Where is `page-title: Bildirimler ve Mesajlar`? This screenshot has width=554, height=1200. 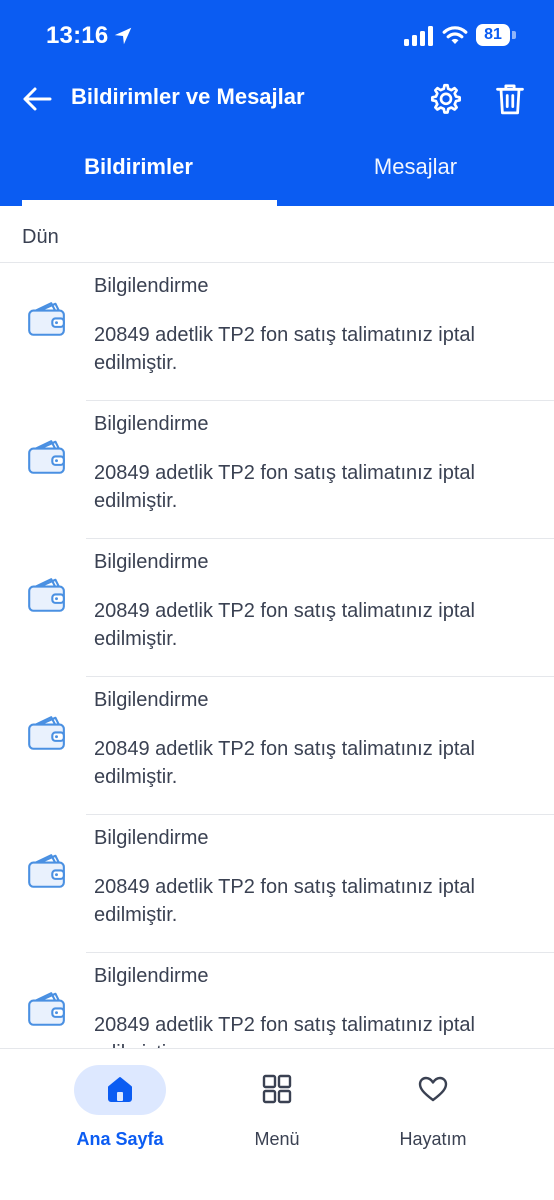 page-title: Bildirimler ve Mesajlar is located at coordinates (188, 96).